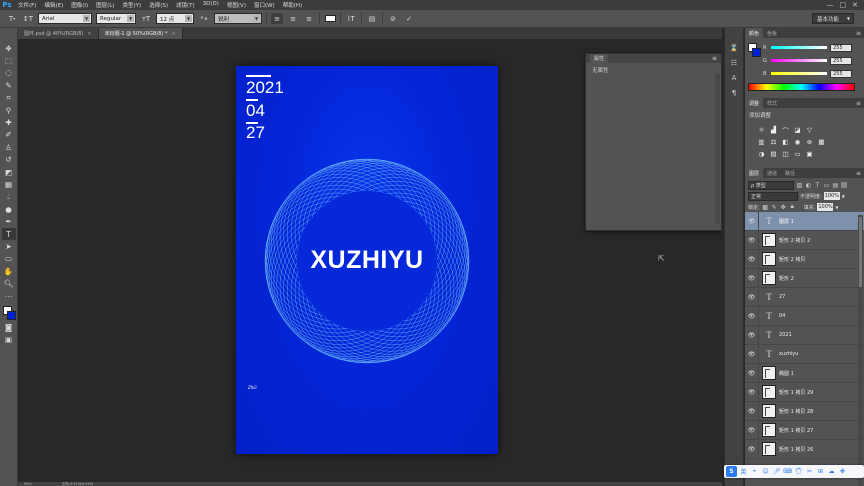  I want to click on layer-row: 👁︎ T 04, so click(804, 316).